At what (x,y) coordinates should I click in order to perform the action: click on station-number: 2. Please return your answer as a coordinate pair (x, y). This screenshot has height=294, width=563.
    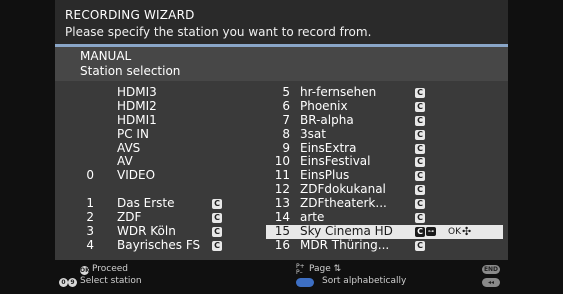
    Looking at the image, I should click on (90, 217).